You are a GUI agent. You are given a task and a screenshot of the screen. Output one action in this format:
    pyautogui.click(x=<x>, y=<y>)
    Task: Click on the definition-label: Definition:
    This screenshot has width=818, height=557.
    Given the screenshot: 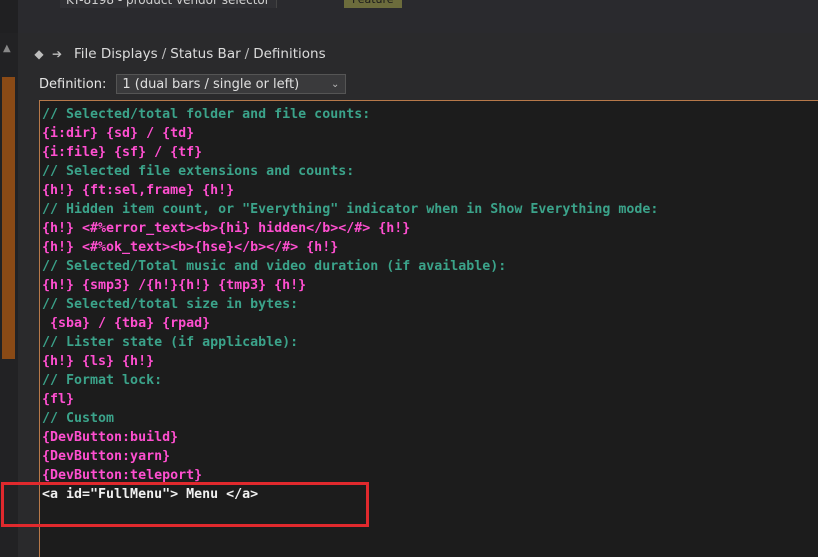 What is the action you would take?
    pyautogui.click(x=73, y=84)
    